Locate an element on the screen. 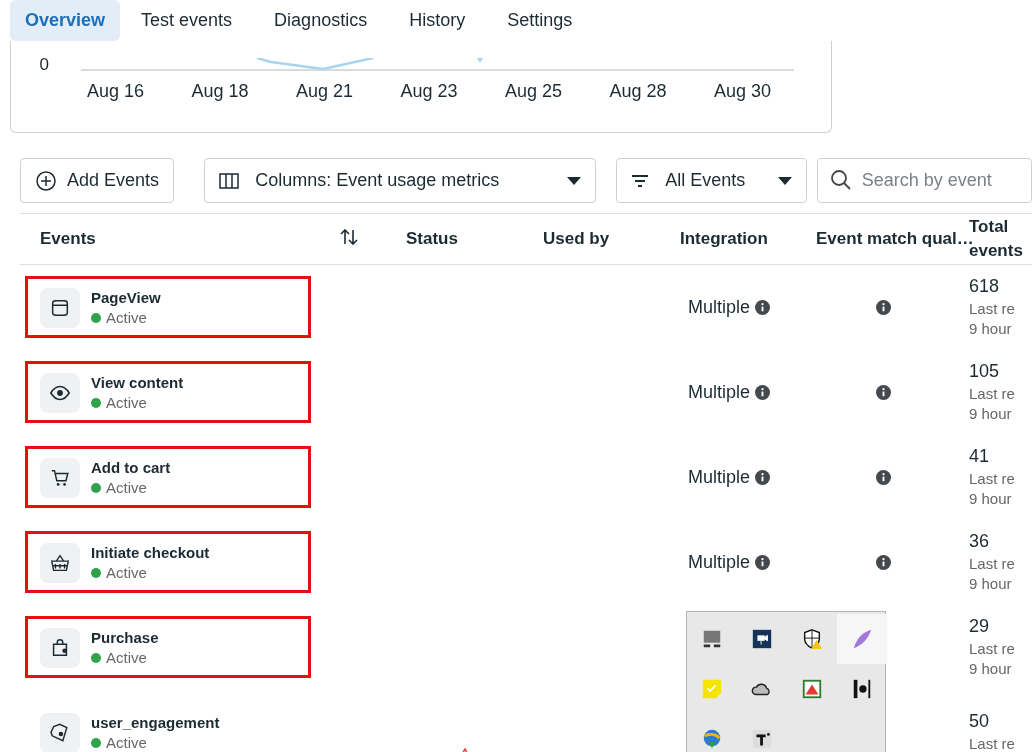  camera-icon is located at coordinates (762, 639).